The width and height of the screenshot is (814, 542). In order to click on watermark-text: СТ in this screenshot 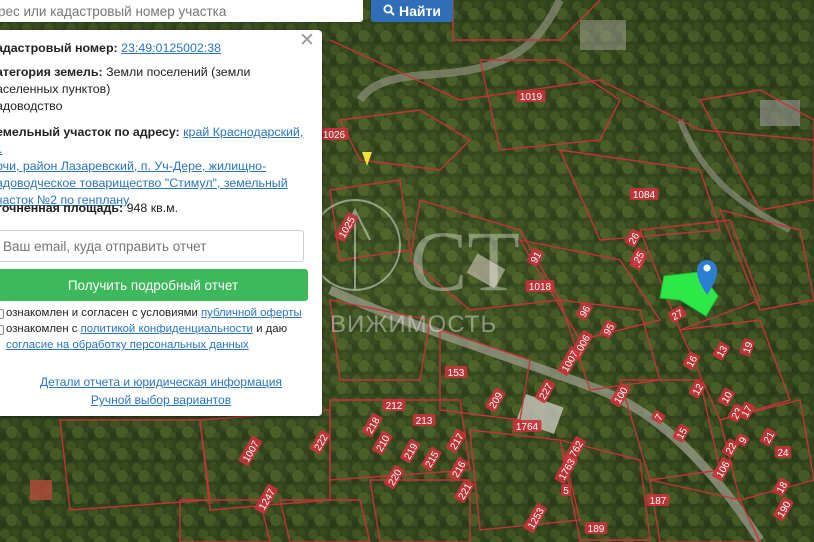, I will do `click(465, 261)`.